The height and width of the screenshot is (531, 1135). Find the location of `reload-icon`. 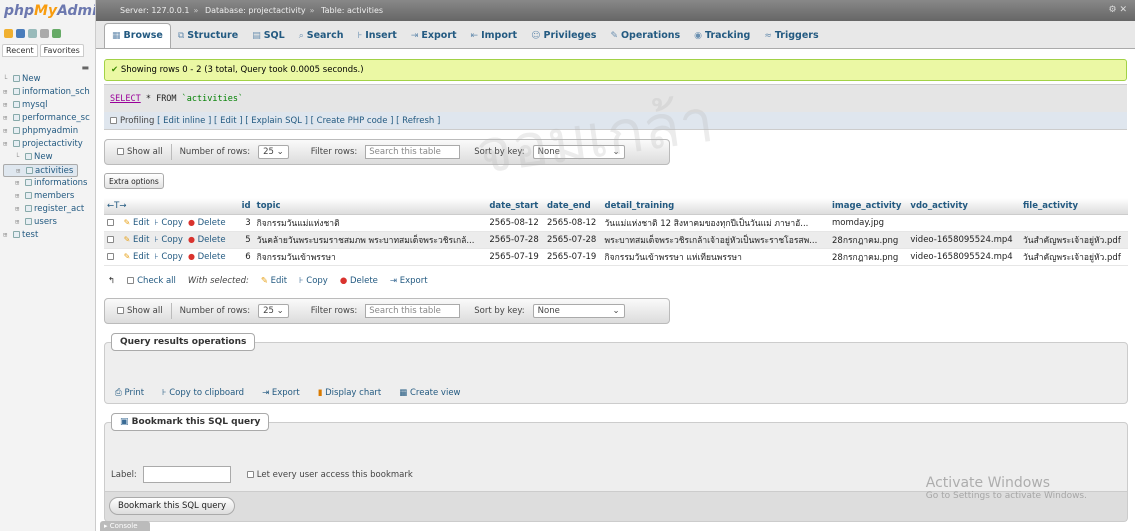

reload-icon is located at coordinates (56, 33).